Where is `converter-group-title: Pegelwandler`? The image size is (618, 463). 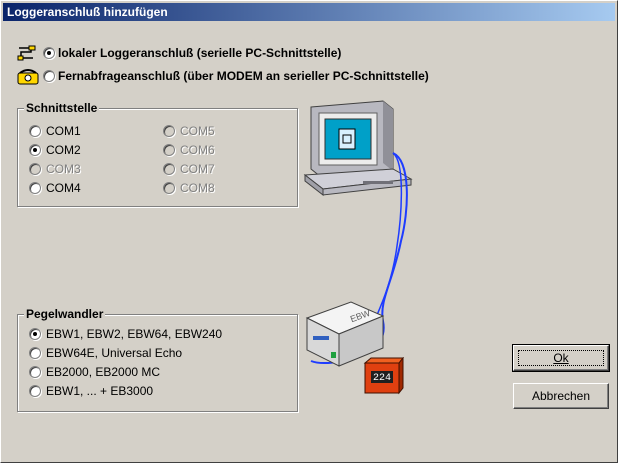
converter-group-title: Pegelwandler is located at coordinates (65, 314).